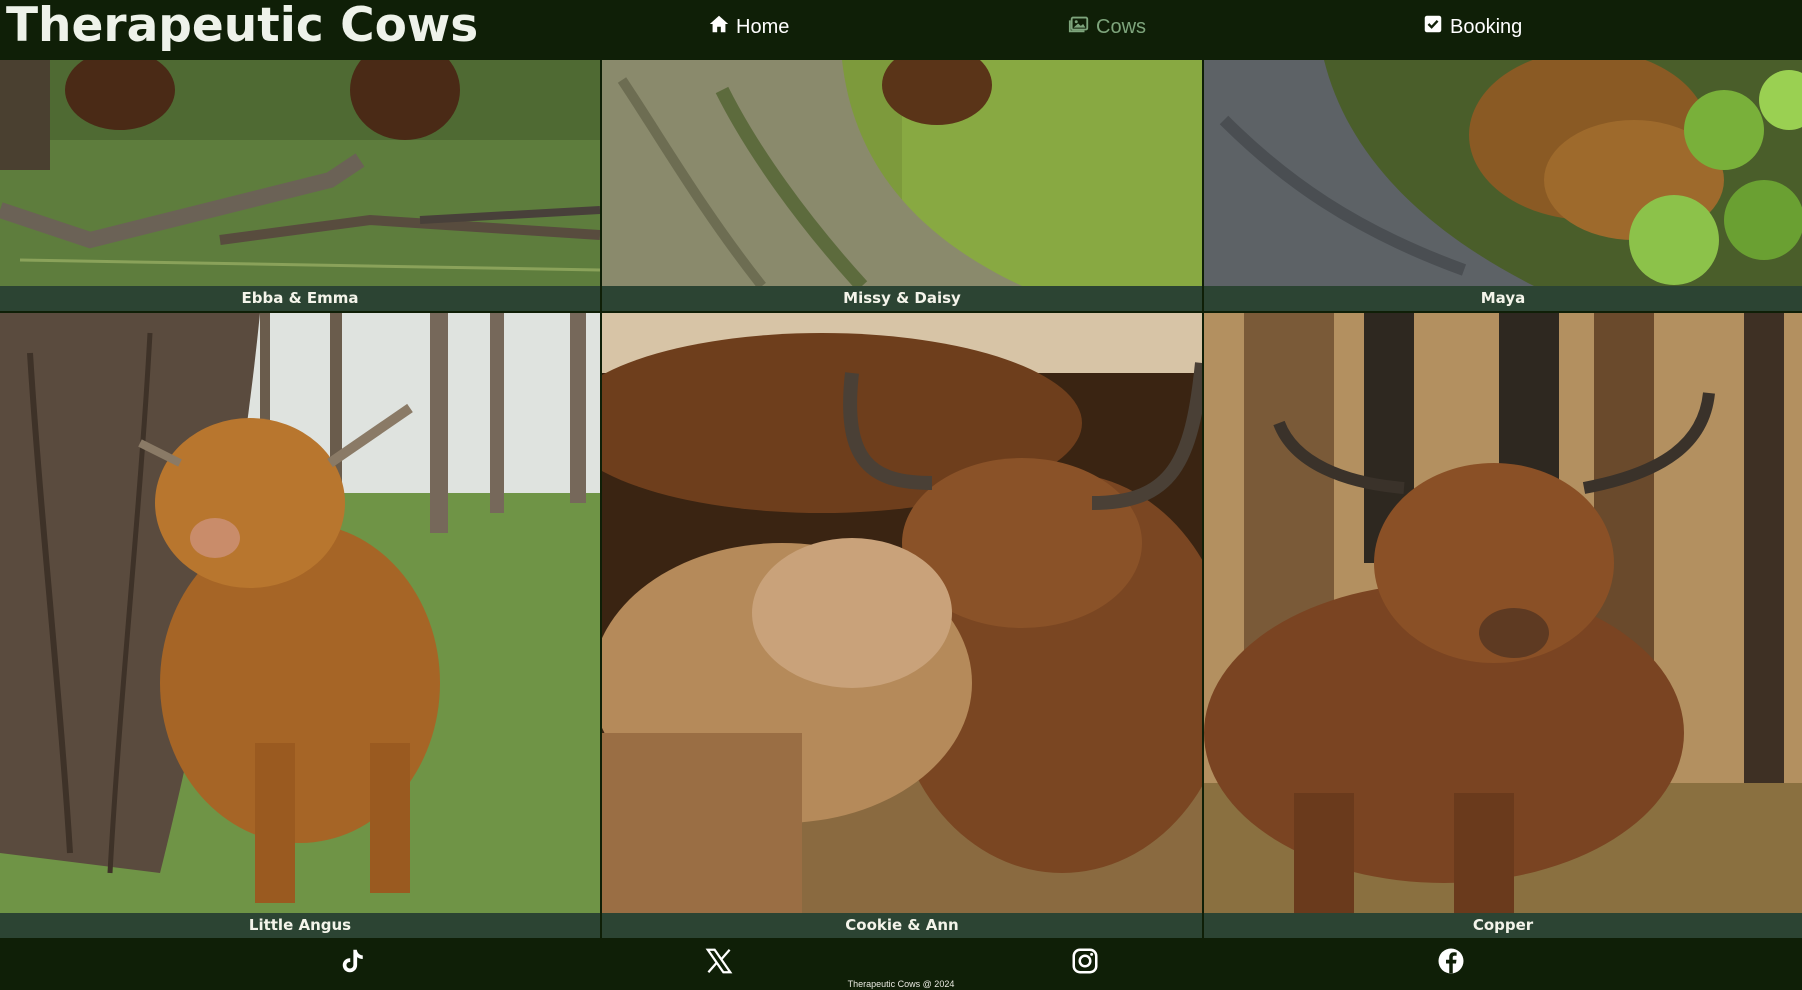  What do you see at coordinates (719, 961) in the screenshot?
I see `x-icon` at bounding box center [719, 961].